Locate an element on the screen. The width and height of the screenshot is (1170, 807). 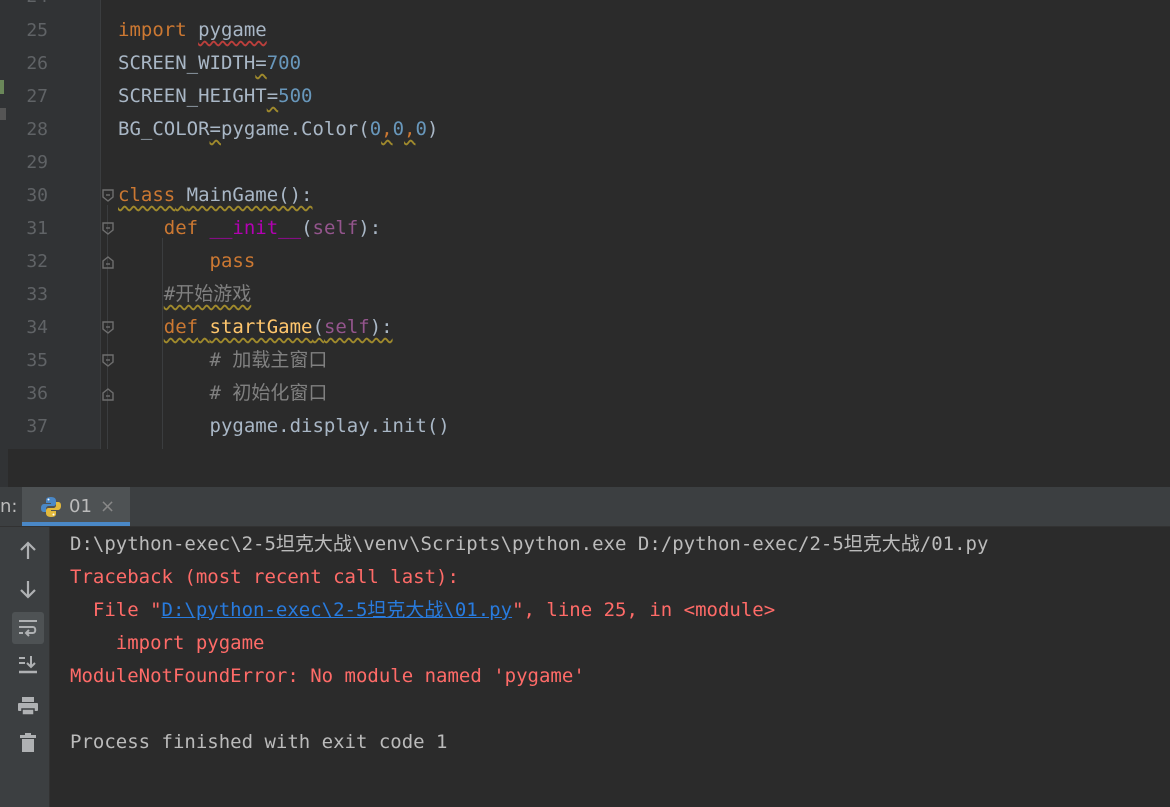
editor-bottom-strip is located at coordinates (585, 468).